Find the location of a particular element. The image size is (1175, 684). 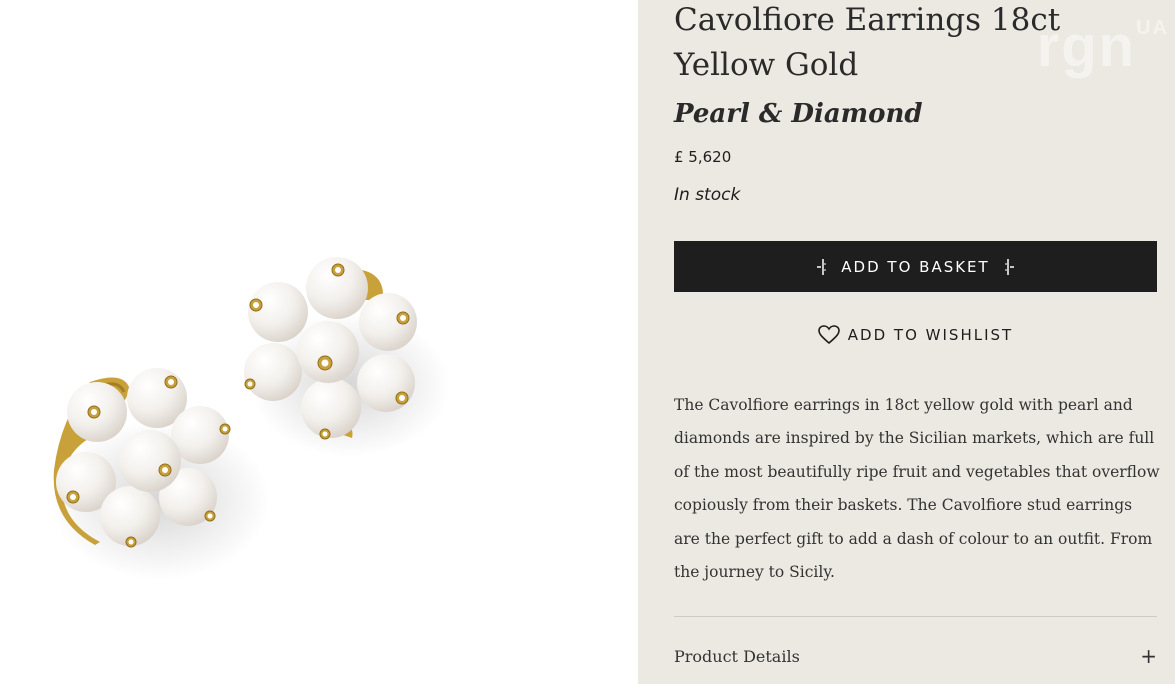

add-to-basket-label: ADD TO BASKET is located at coordinates (915, 266).